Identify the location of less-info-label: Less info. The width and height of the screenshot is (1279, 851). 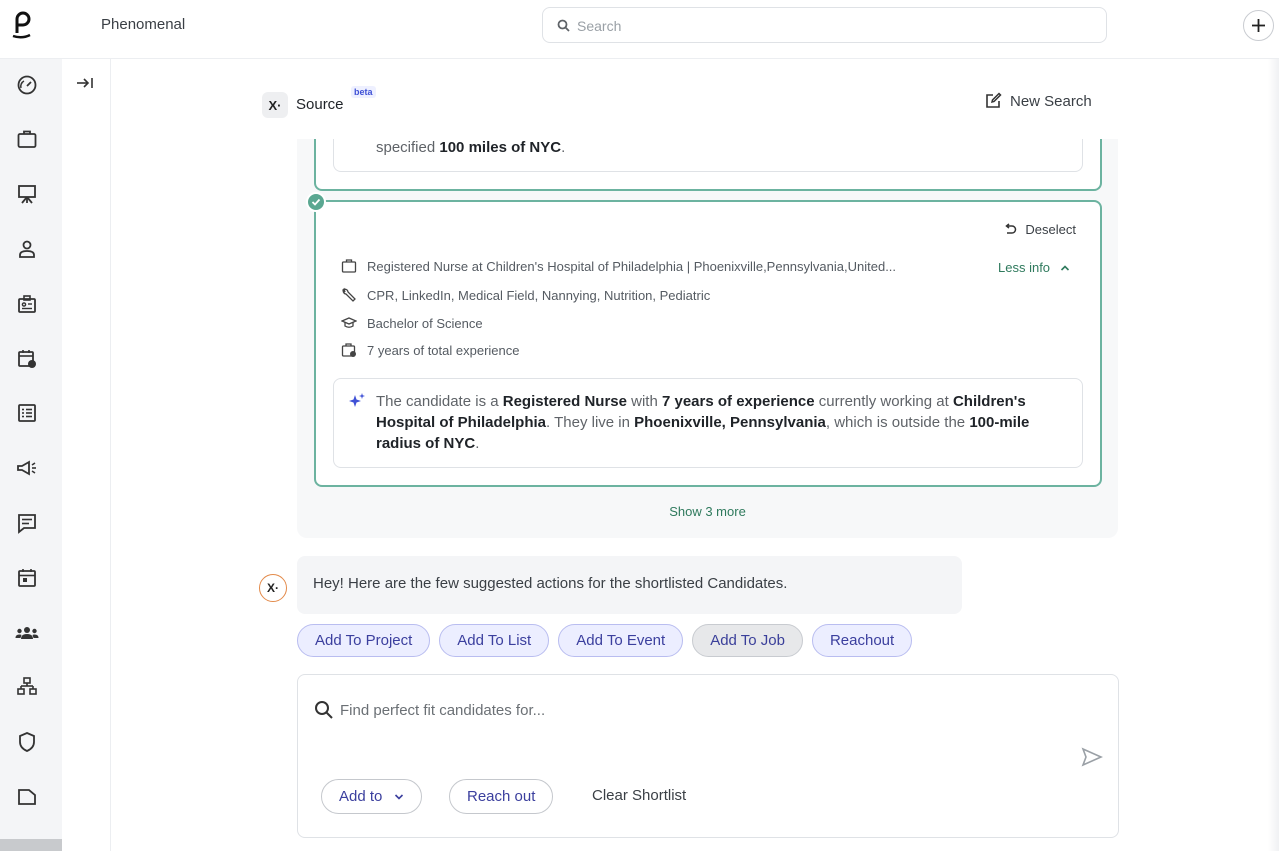
(1024, 267).